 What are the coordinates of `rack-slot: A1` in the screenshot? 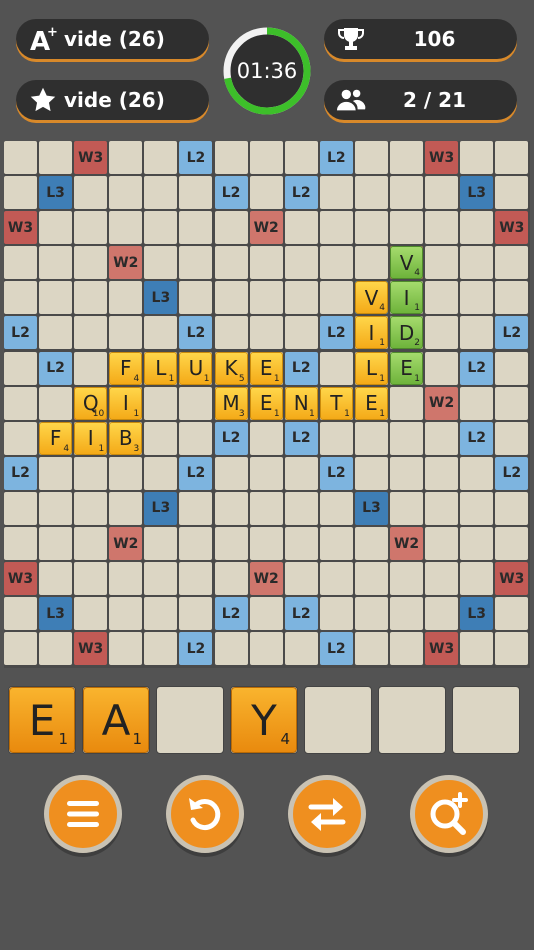 It's located at (116, 720).